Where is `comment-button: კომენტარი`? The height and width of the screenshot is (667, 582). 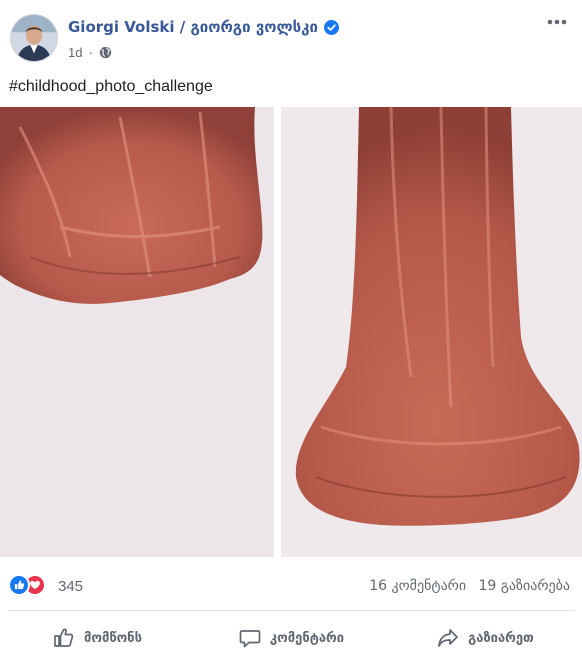 comment-button: კომენტარი is located at coordinates (291, 638).